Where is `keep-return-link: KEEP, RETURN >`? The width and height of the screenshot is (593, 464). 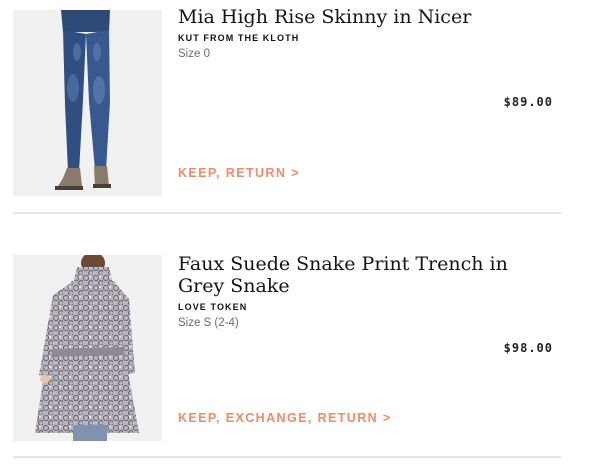 keep-return-link: KEEP, RETURN > is located at coordinates (239, 173).